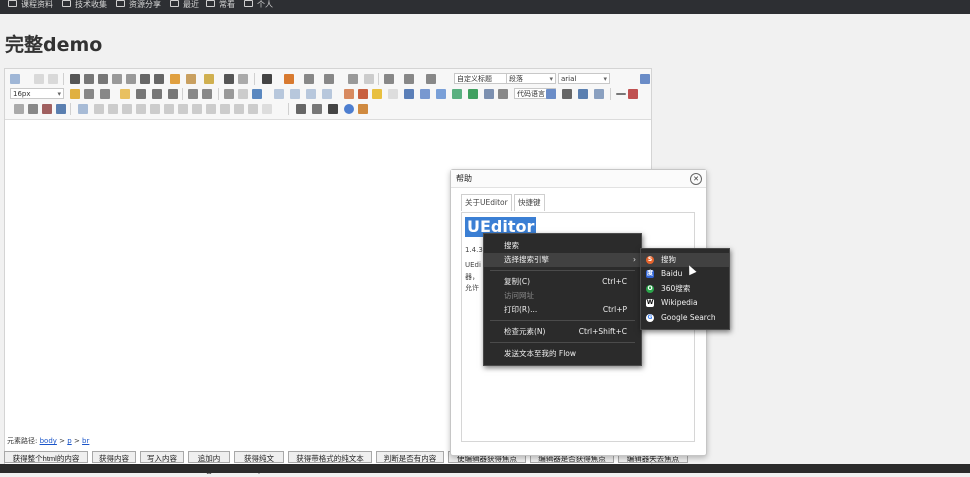 The height and width of the screenshot is (477, 970). Describe the element at coordinates (633, 94) in the screenshot. I see `date-icon` at that location.